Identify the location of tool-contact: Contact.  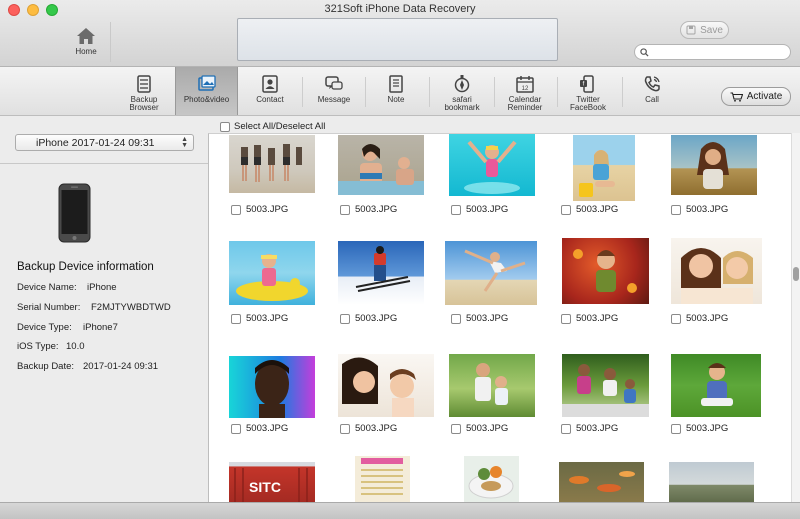
(270, 91).